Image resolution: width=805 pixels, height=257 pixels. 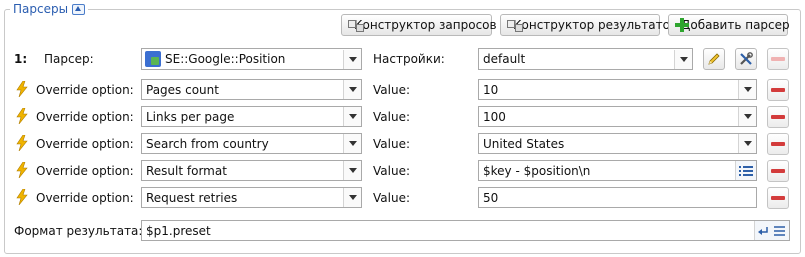 What do you see at coordinates (617, 170) in the screenshot?
I see `override-value-input: $key - $position\n` at bounding box center [617, 170].